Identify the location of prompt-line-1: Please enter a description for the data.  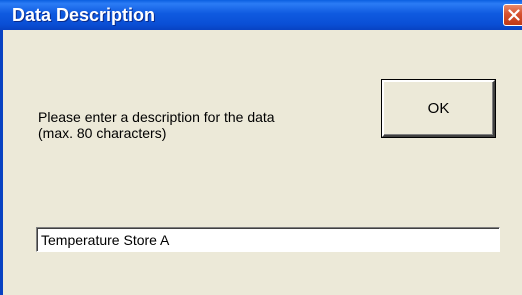
(156, 117).